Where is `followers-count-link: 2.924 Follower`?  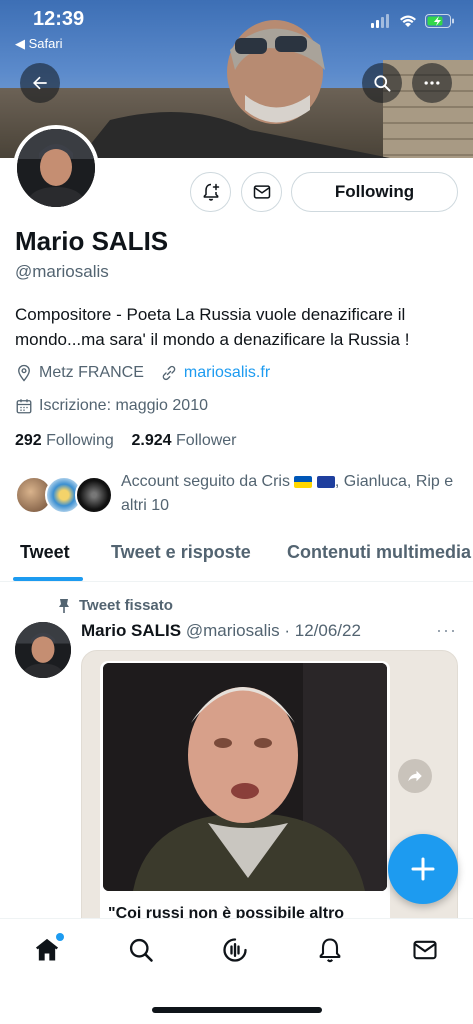 followers-count-link: 2.924 Follower is located at coordinates (184, 440).